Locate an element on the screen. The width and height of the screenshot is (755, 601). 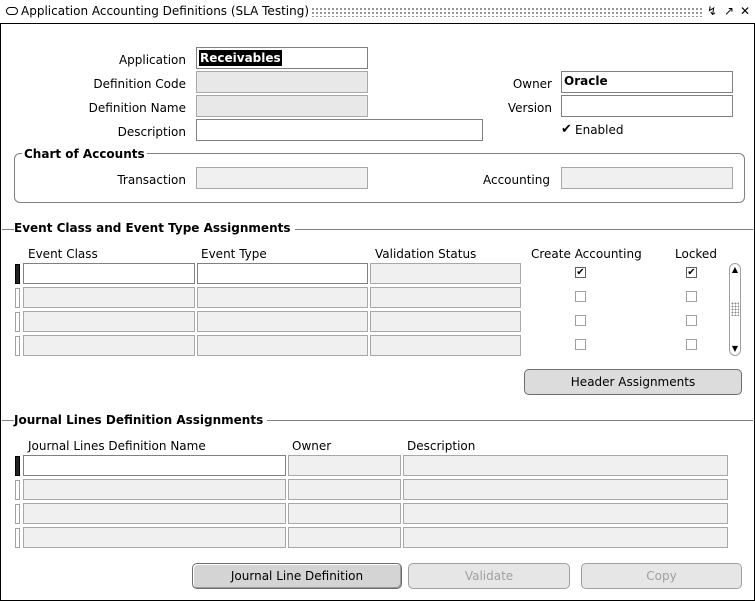
journal-line-definition-button: Journal Line Definition is located at coordinates (297, 576).